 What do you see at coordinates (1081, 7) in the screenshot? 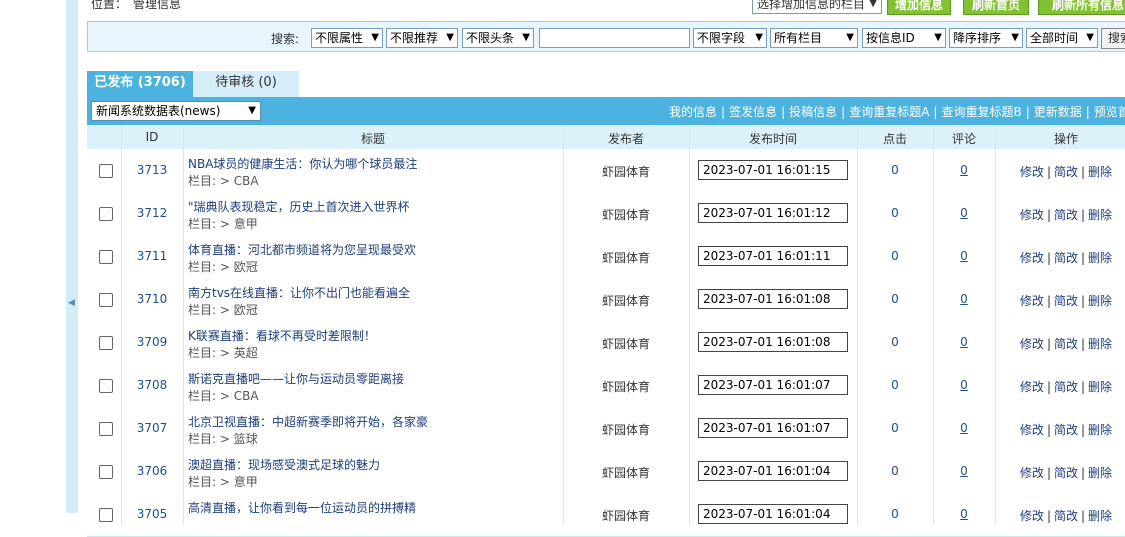
I see `refresh-all-button: 刷新所有信息` at bounding box center [1081, 7].